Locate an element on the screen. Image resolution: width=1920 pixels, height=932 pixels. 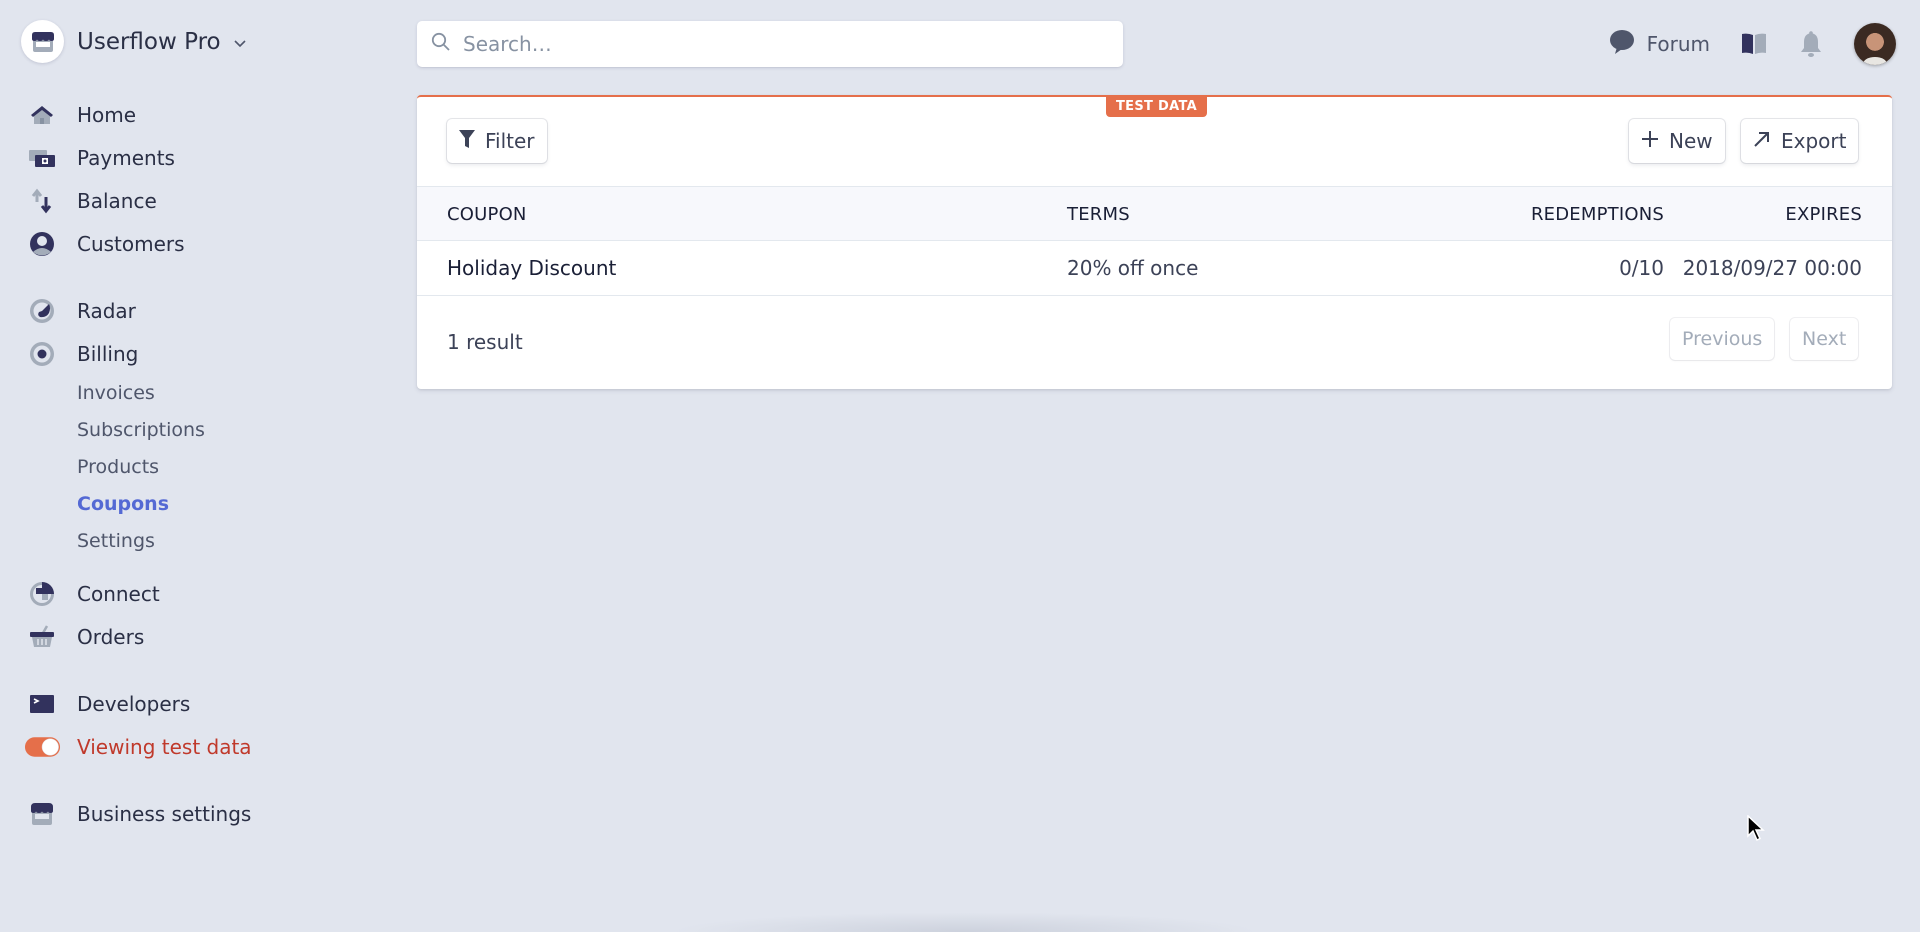
coupon-terms: 20% off once is located at coordinates (1133, 268).